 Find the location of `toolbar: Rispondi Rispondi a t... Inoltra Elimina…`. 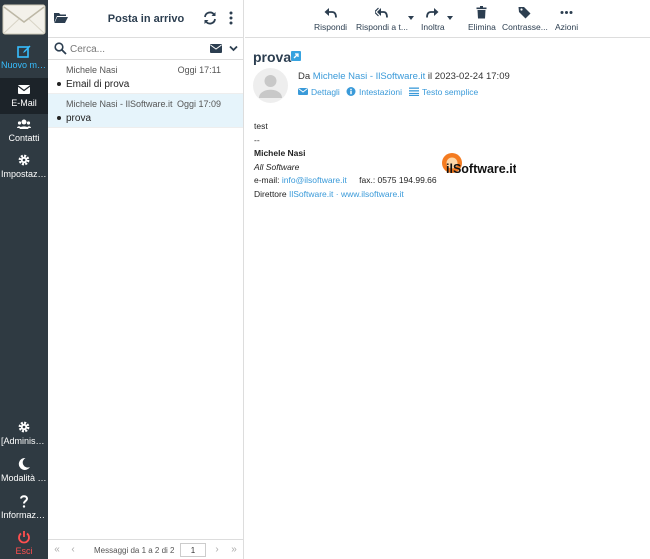

toolbar: Rispondi Rispondi a t... Inoltra Elimina… is located at coordinates (447, 19).